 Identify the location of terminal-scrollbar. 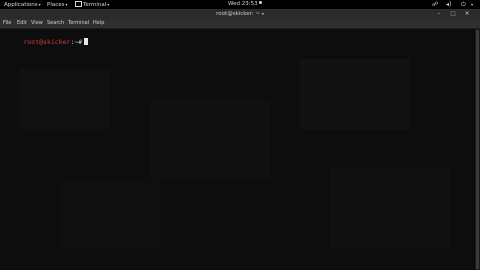
(477, 149).